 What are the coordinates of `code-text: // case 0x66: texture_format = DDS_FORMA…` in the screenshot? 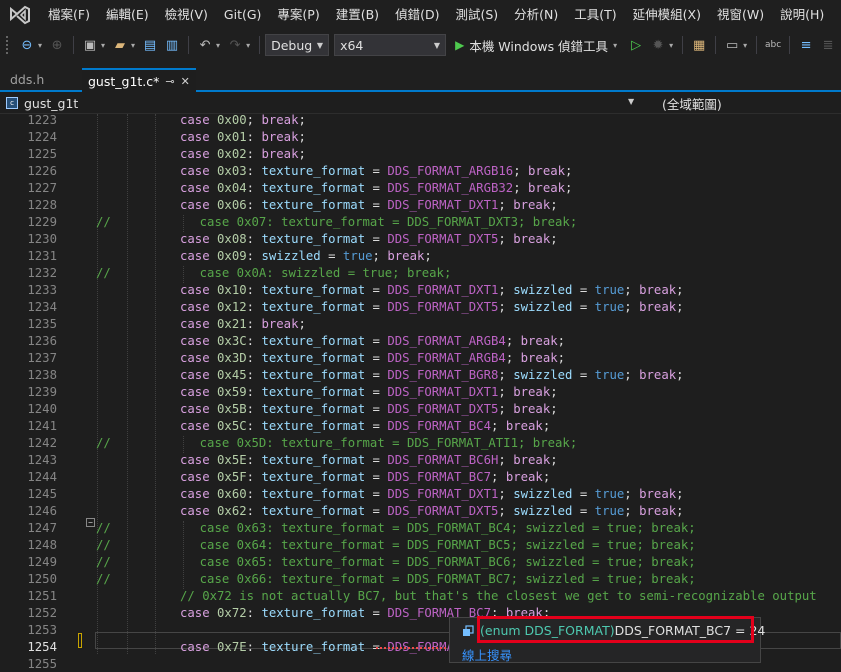 It's located at (396, 579).